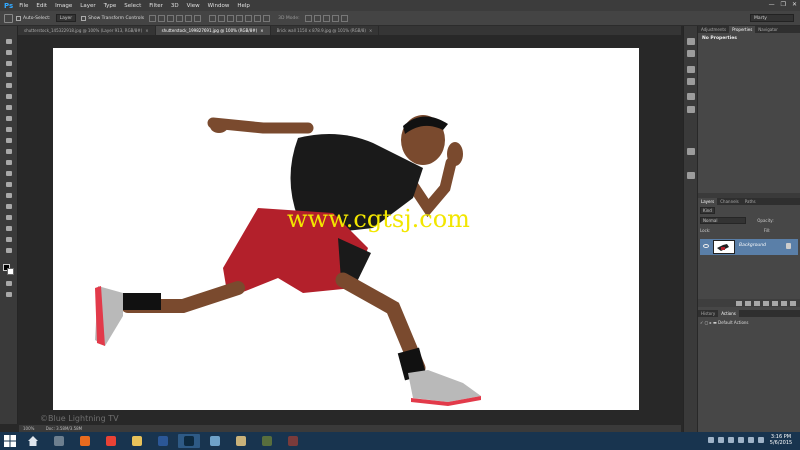 This screenshot has width=800, height=450. Describe the element at coordinates (9, 85) in the screenshot. I see `crop-tool-icon` at that location.